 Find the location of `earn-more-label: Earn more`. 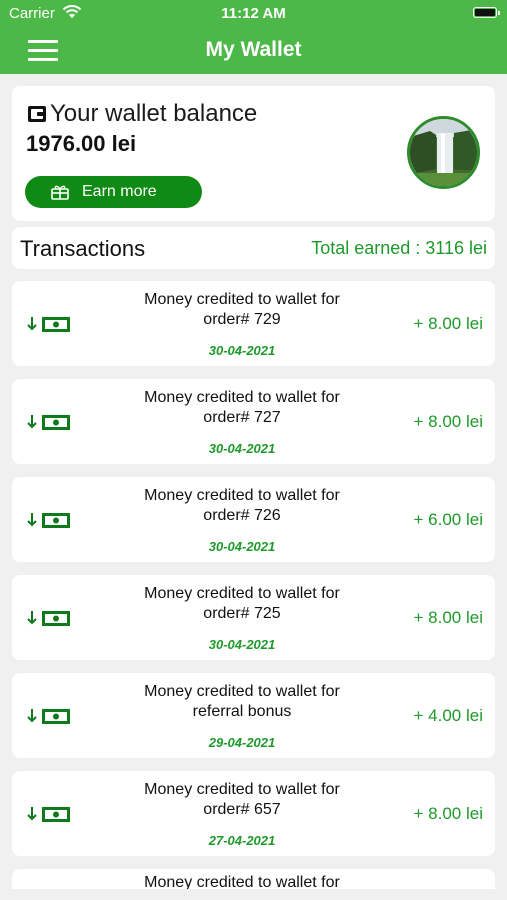

earn-more-label: Earn more is located at coordinates (119, 191).